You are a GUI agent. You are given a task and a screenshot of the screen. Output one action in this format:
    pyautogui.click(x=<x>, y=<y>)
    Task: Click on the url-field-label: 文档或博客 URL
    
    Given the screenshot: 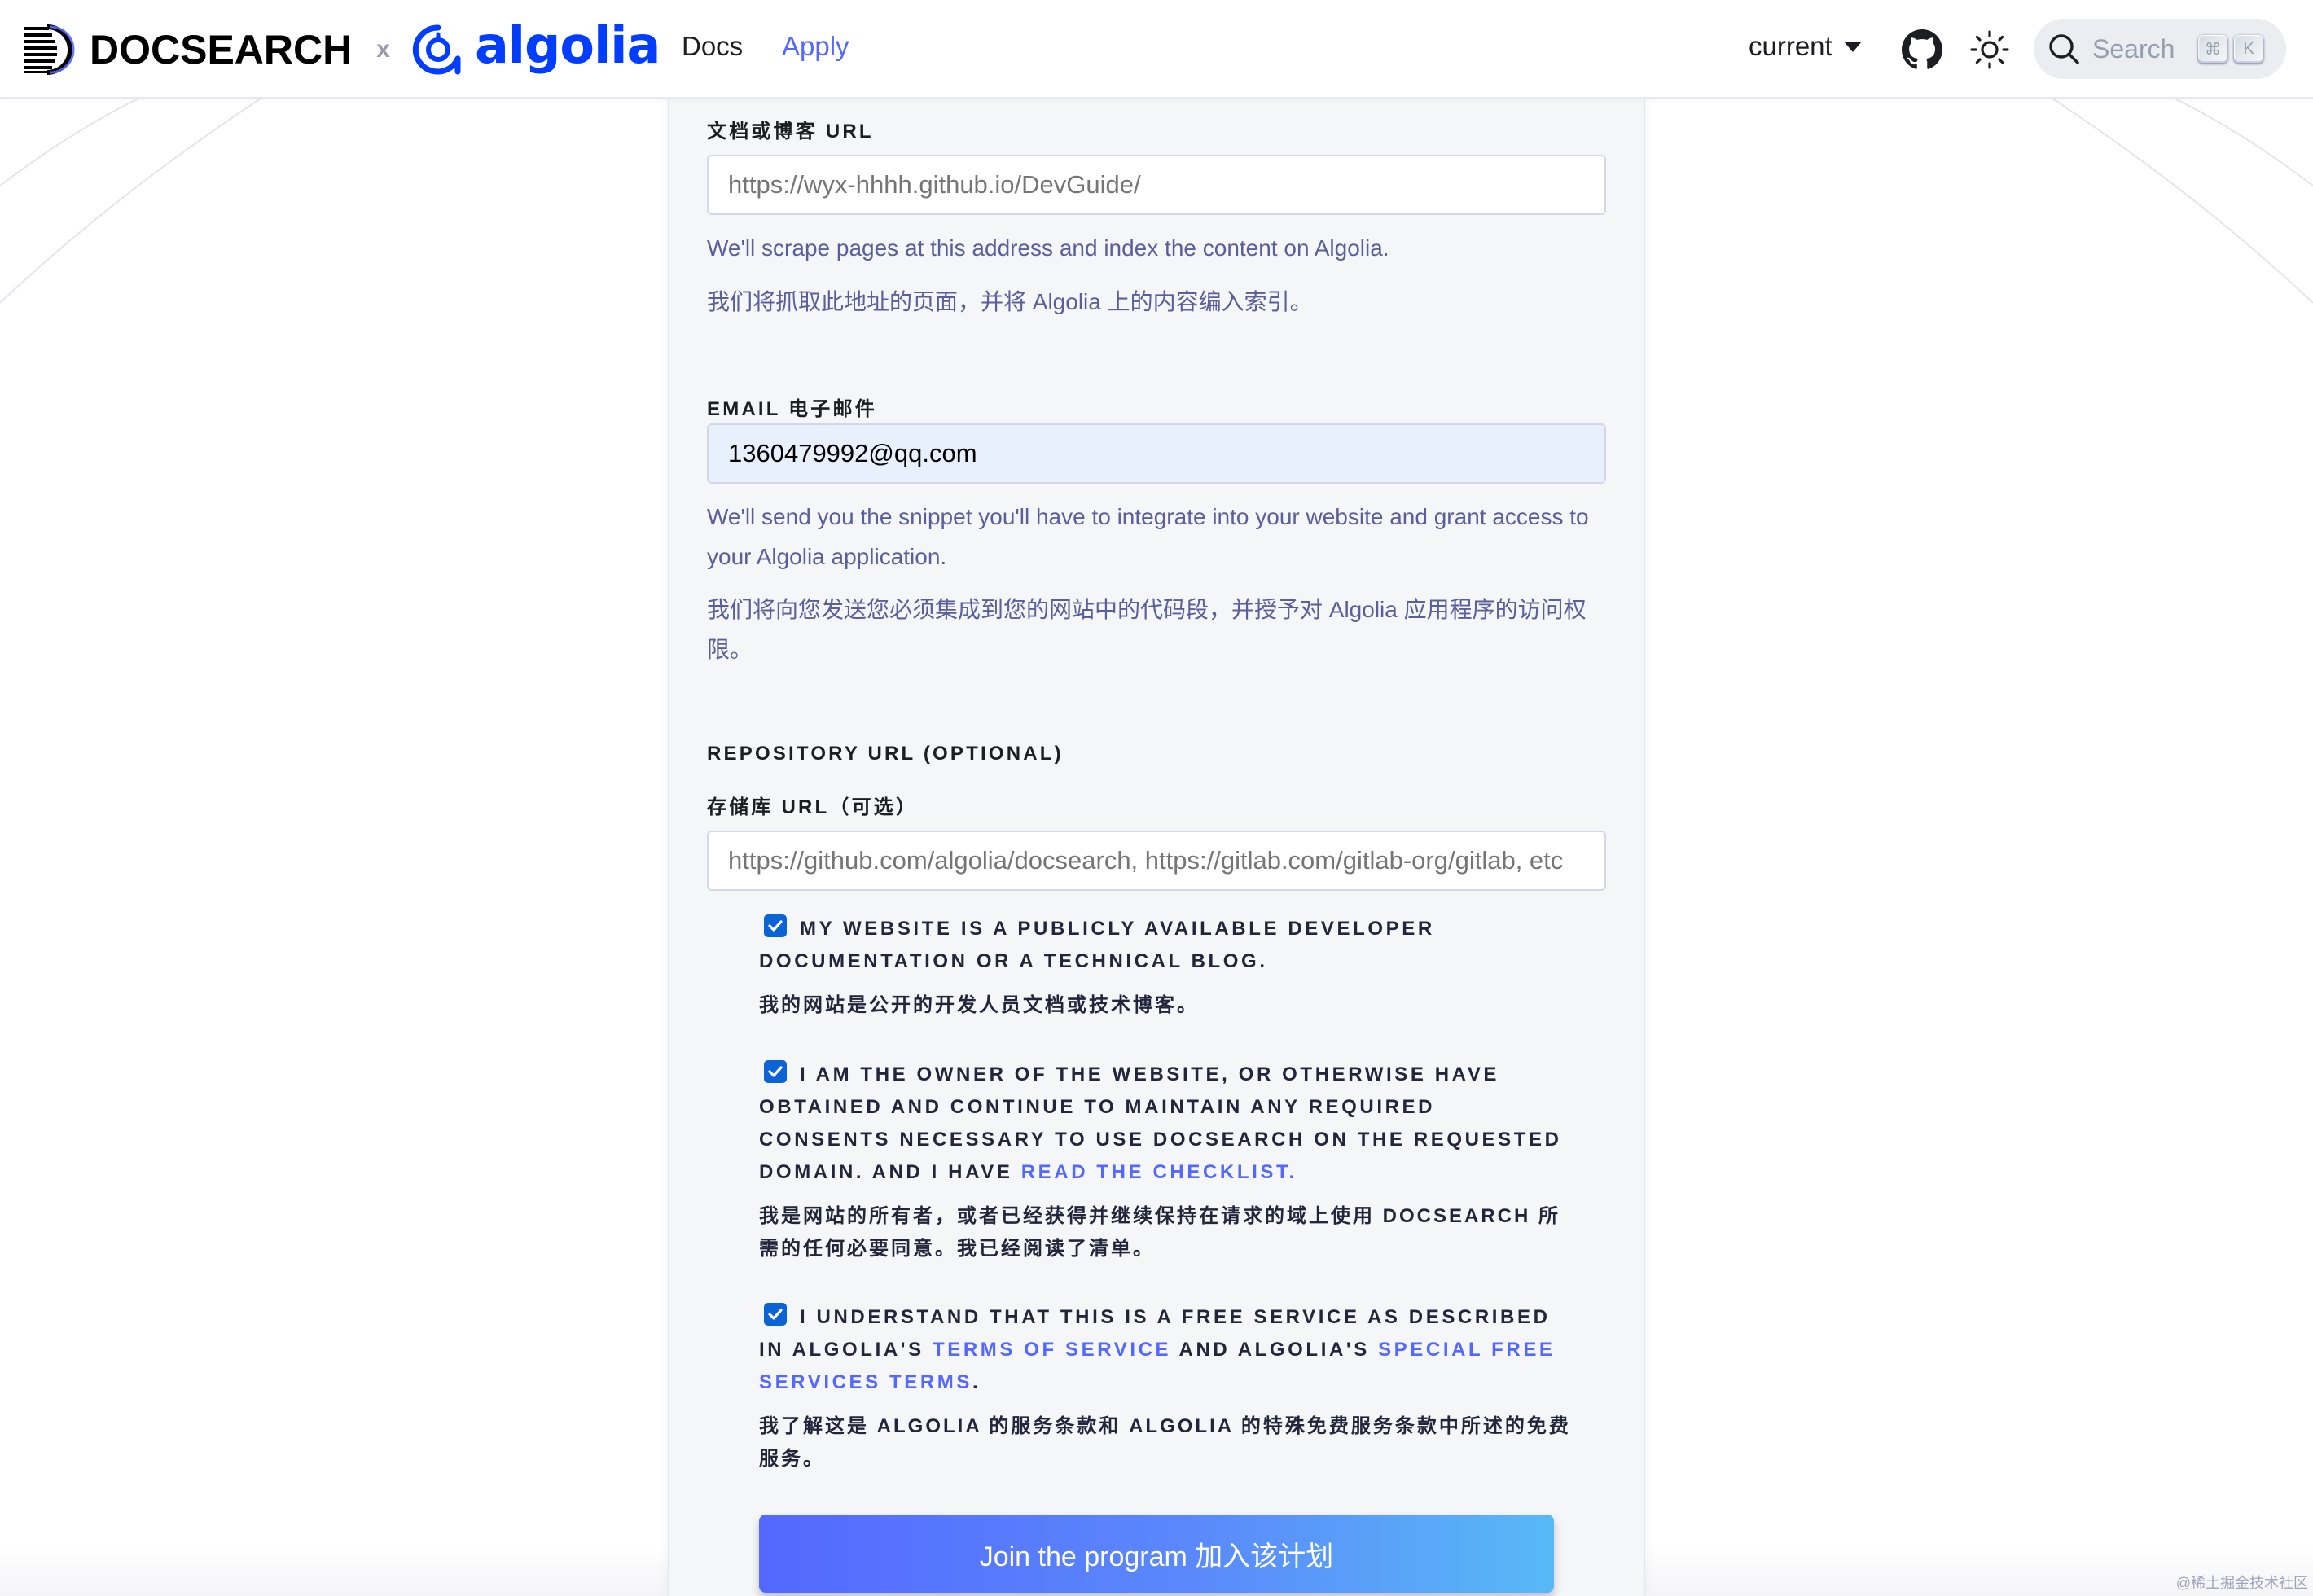 What is the action you would take?
    pyautogui.click(x=790, y=131)
    